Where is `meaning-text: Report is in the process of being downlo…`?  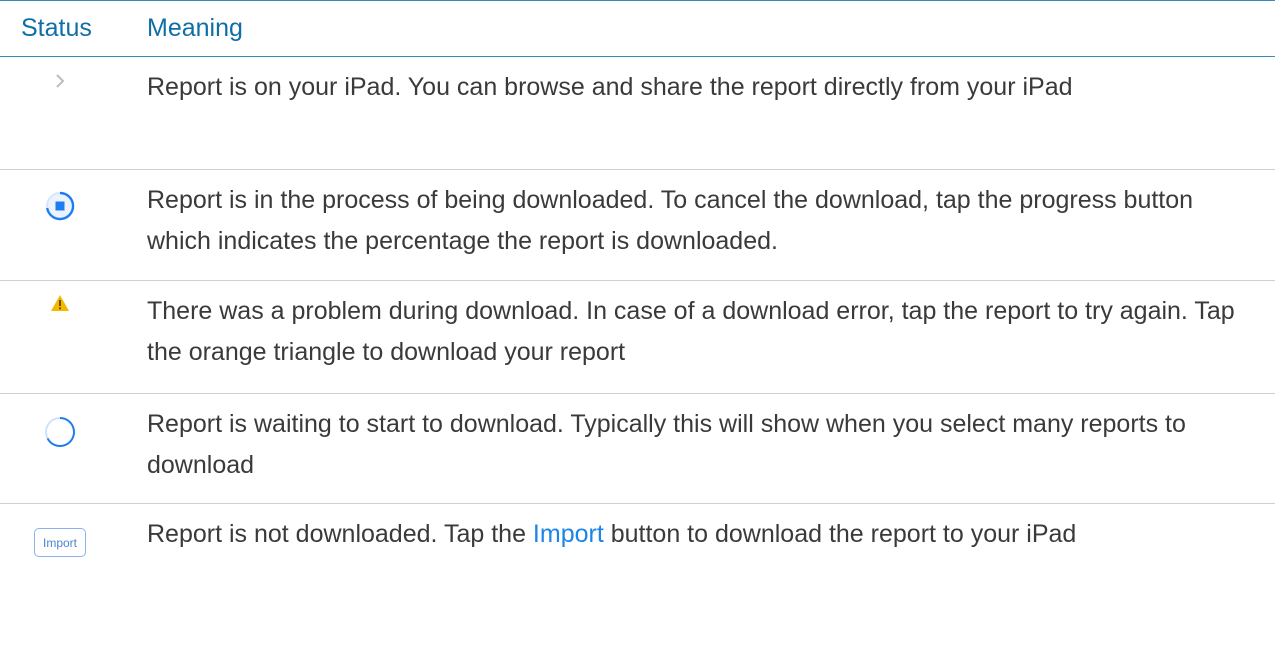
meaning-text: Report is in the process of being downlo… is located at coordinates (670, 220).